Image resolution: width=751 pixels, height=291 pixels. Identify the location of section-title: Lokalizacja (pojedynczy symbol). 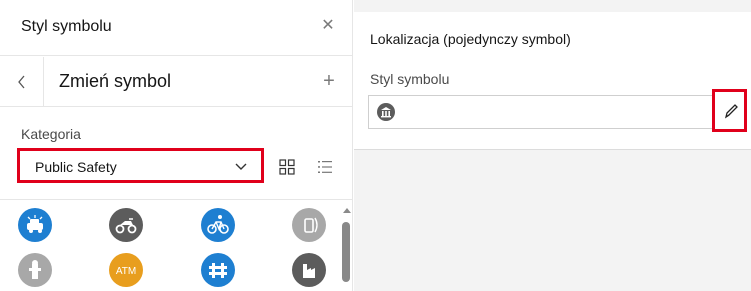
(470, 39).